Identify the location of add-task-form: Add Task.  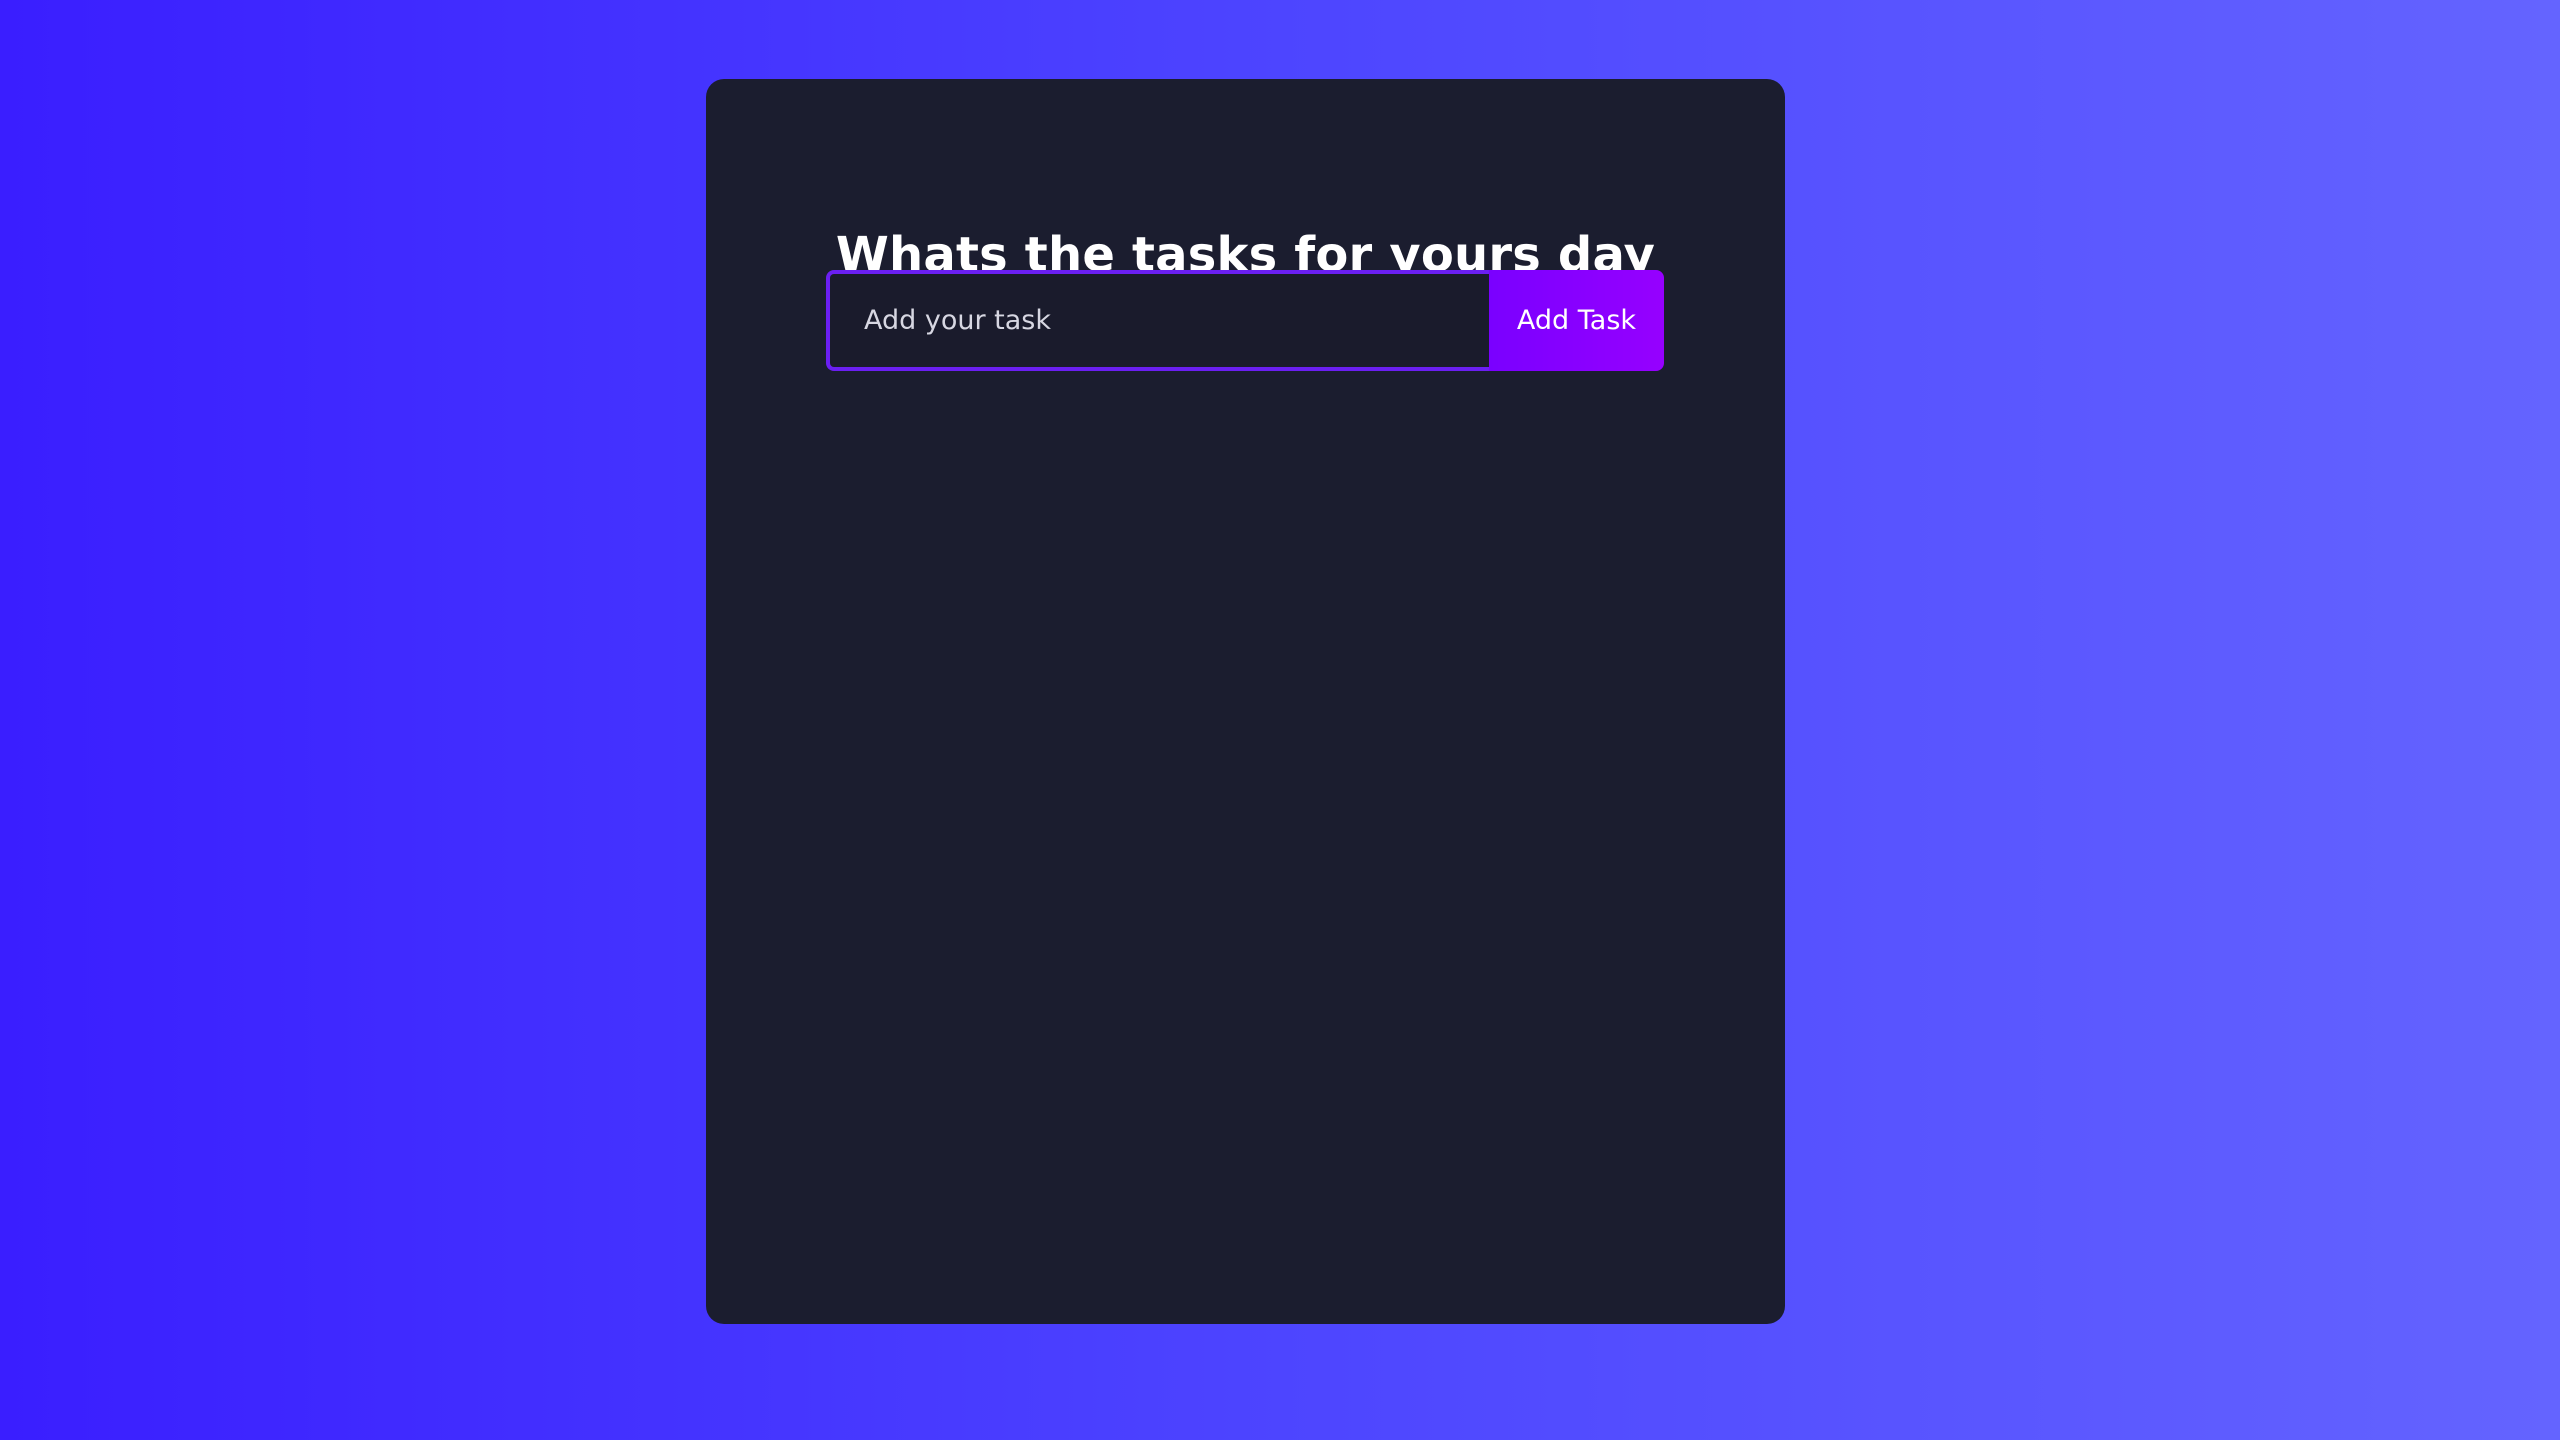
(1245, 320).